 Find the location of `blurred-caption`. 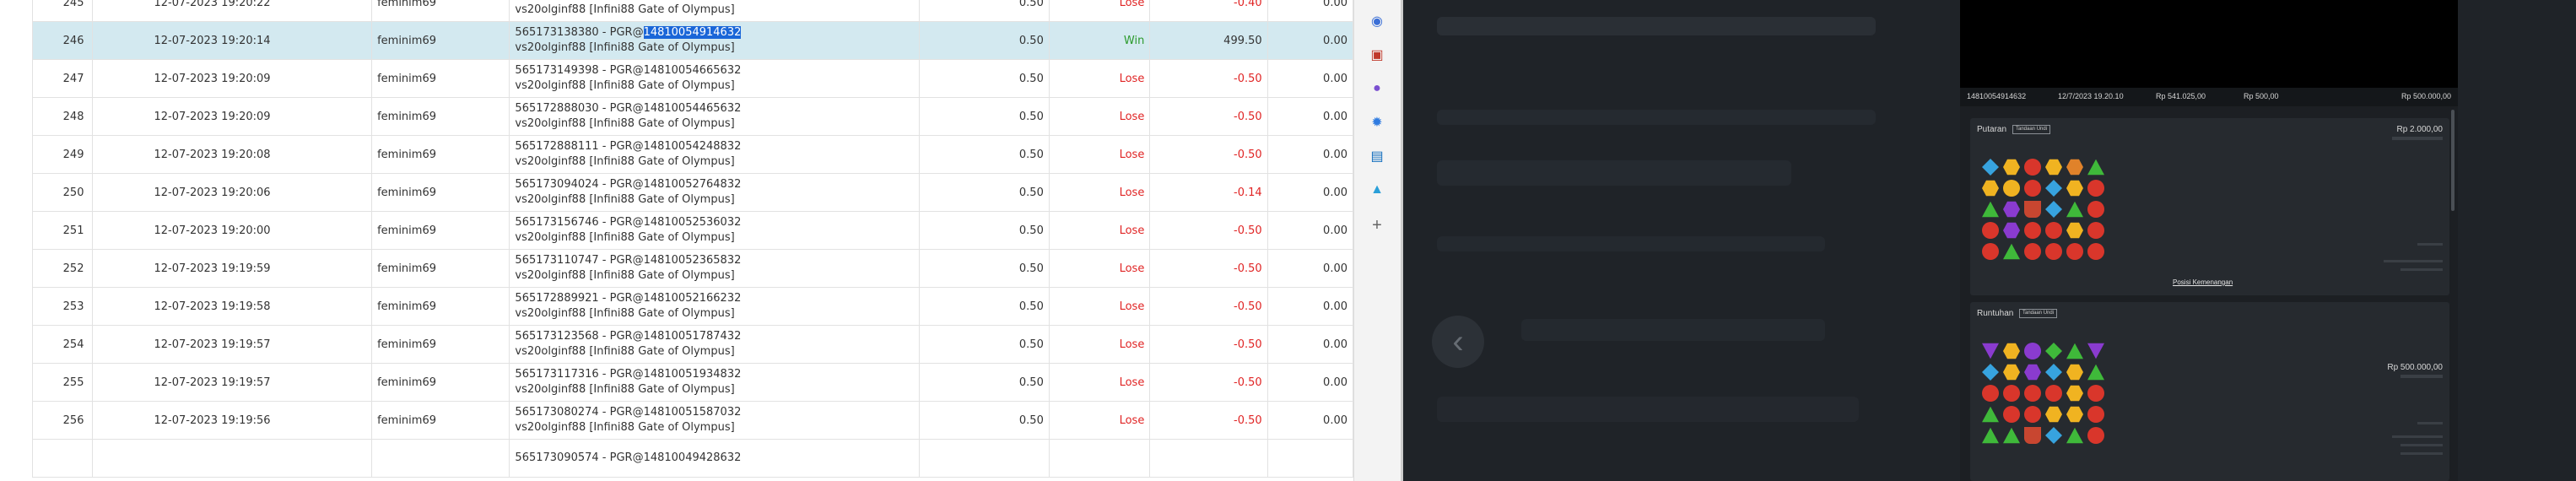

blurred-caption is located at coordinates (2430, 244).